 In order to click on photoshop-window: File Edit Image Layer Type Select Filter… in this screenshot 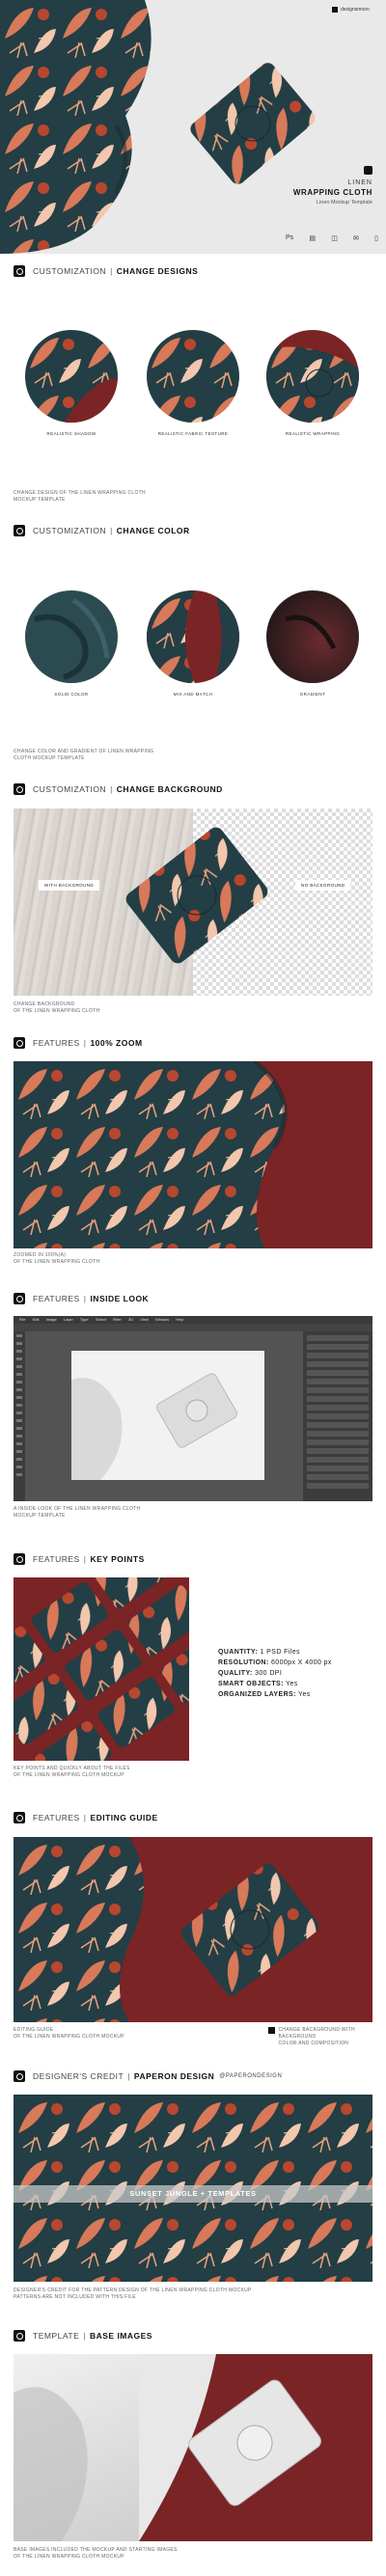, I will do `click(193, 1409)`.